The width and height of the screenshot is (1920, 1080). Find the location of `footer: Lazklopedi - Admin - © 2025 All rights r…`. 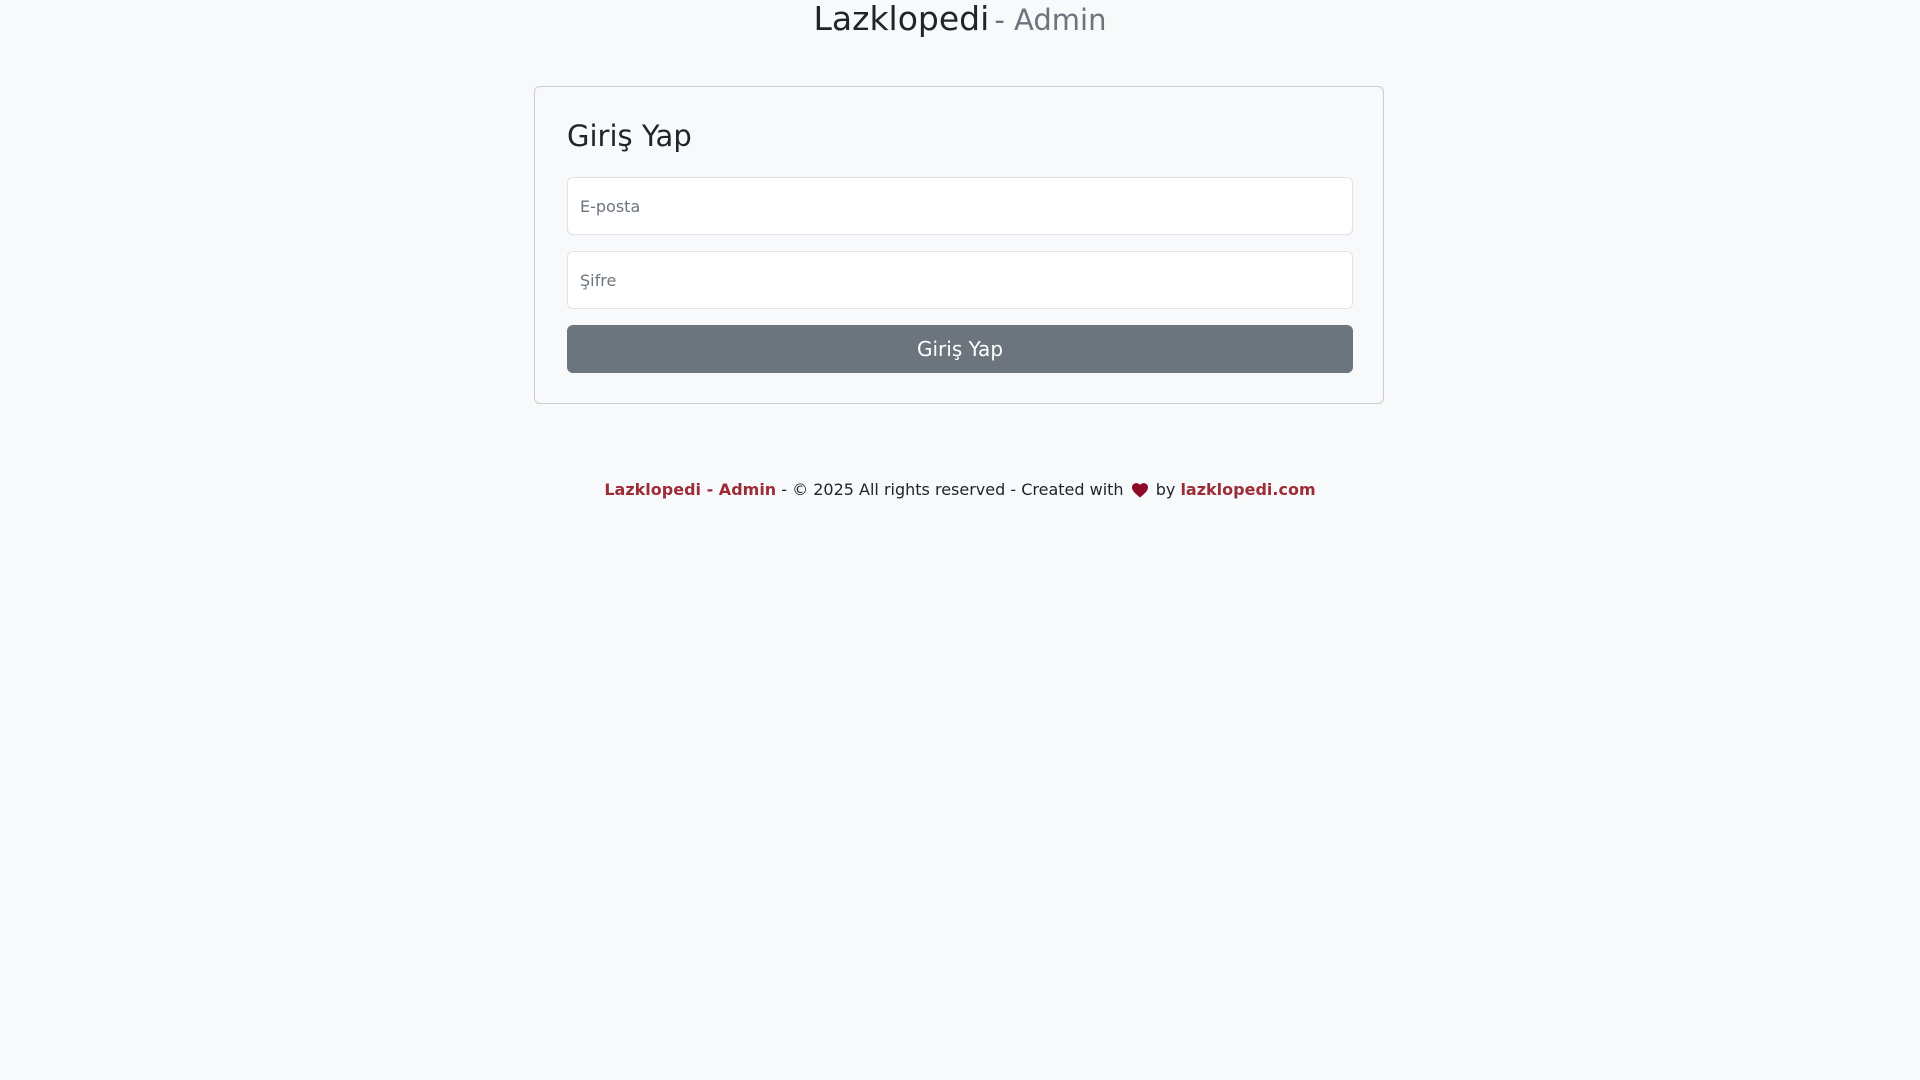

footer: Lazklopedi - Admin - © 2025 All rights r… is located at coordinates (960, 491).